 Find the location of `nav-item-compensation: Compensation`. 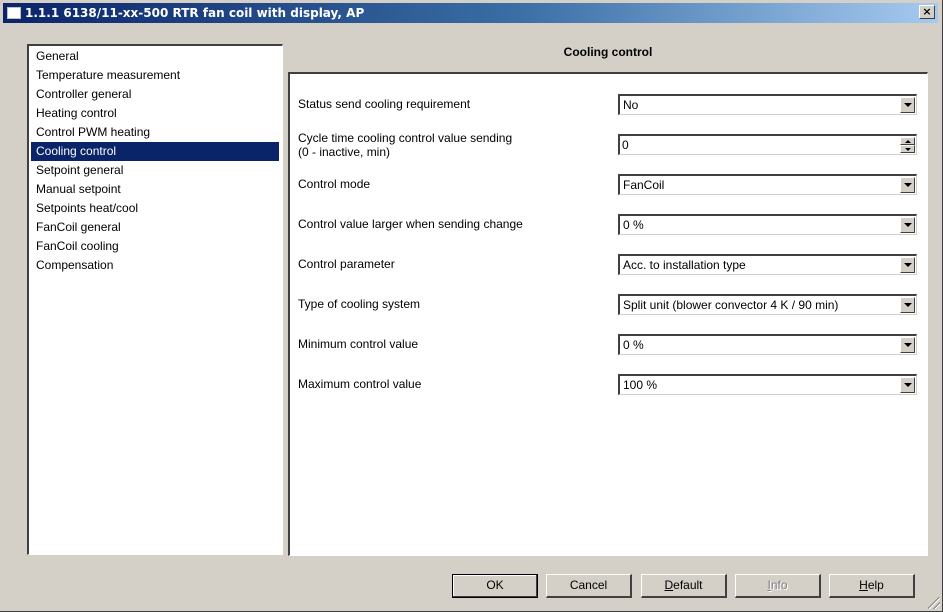

nav-item-compensation: Compensation is located at coordinates (155, 265).